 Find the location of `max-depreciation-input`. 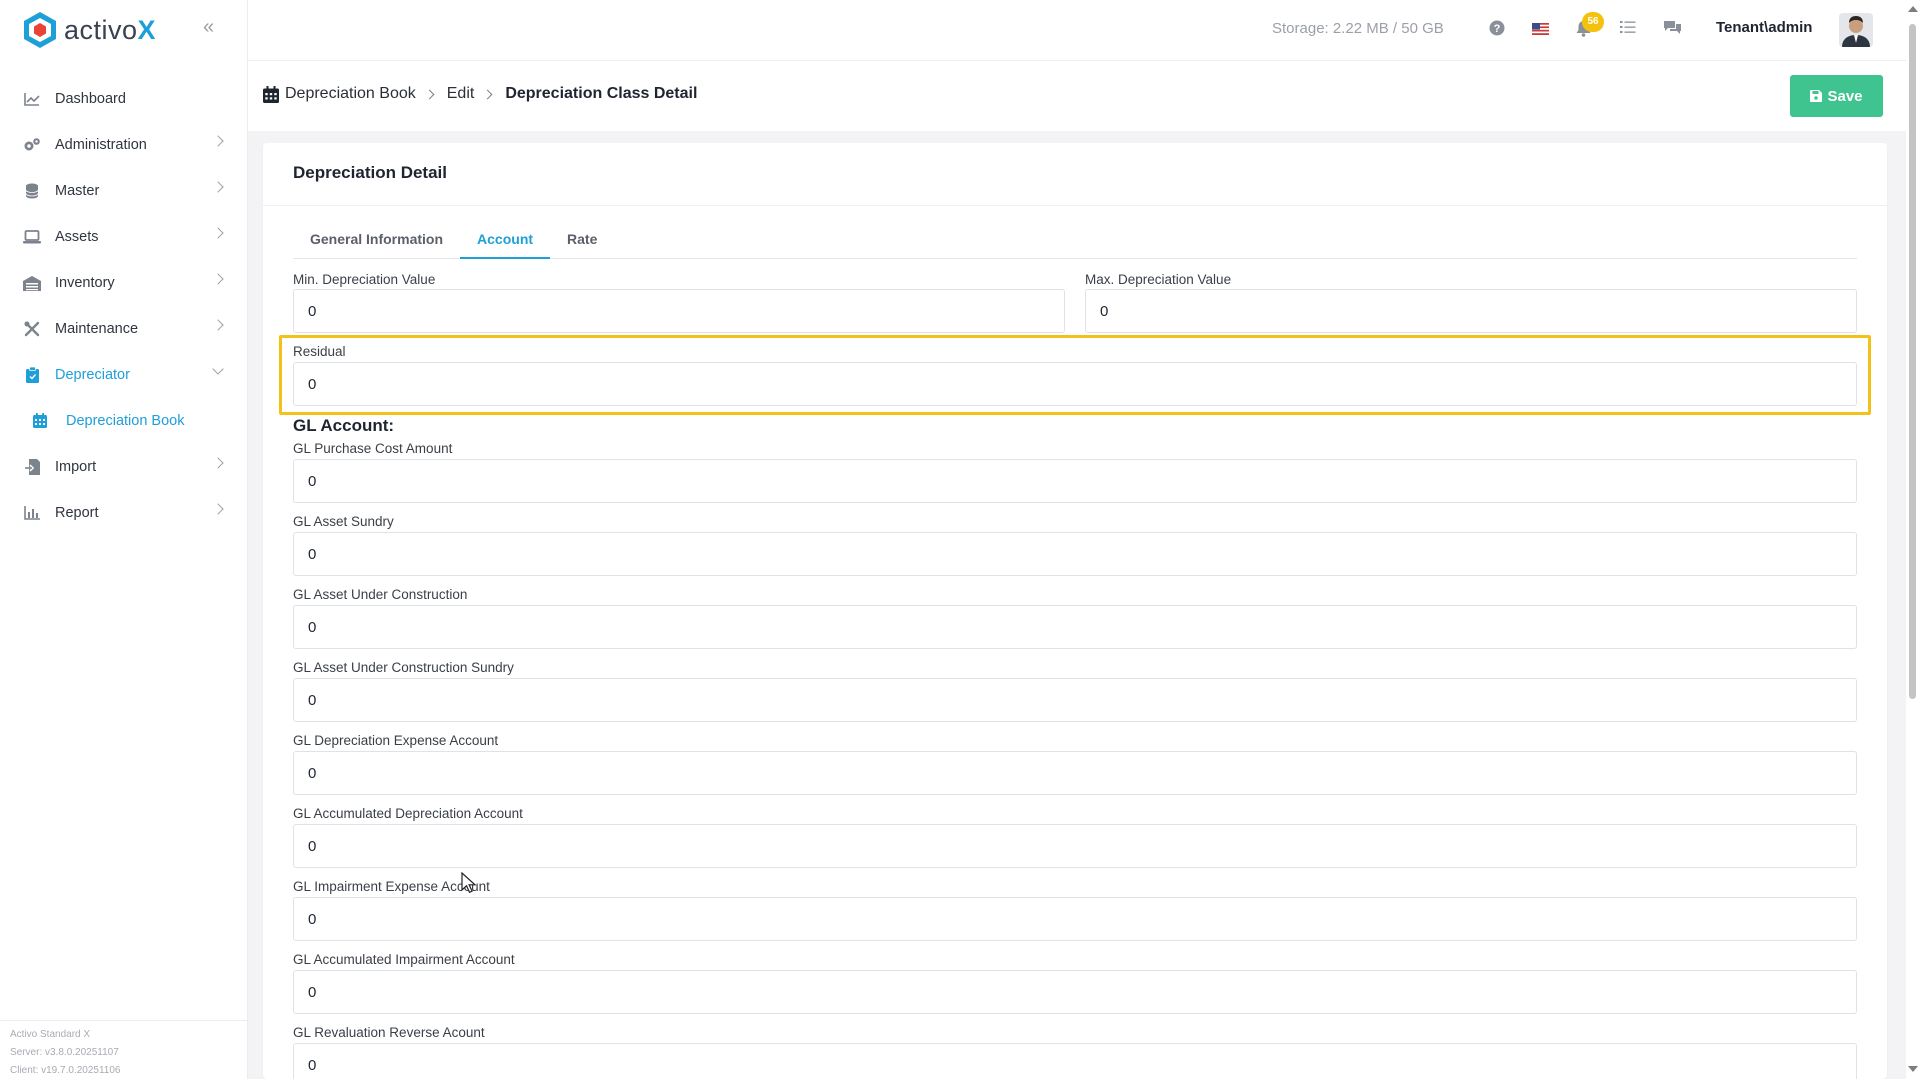

max-depreciation-input is located at coordinates (1471, 311).